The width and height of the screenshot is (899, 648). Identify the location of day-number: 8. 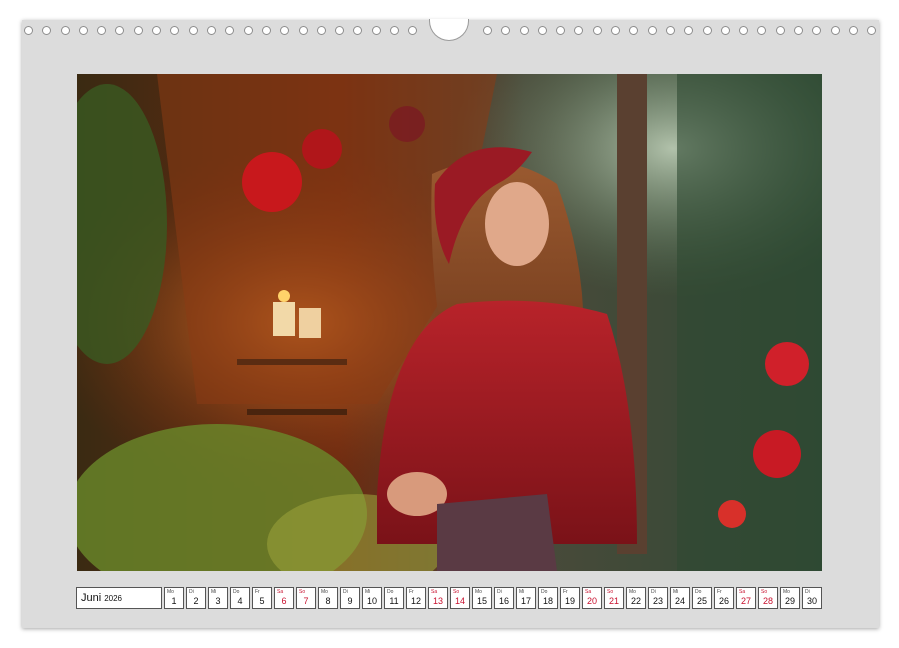
(328, 601).